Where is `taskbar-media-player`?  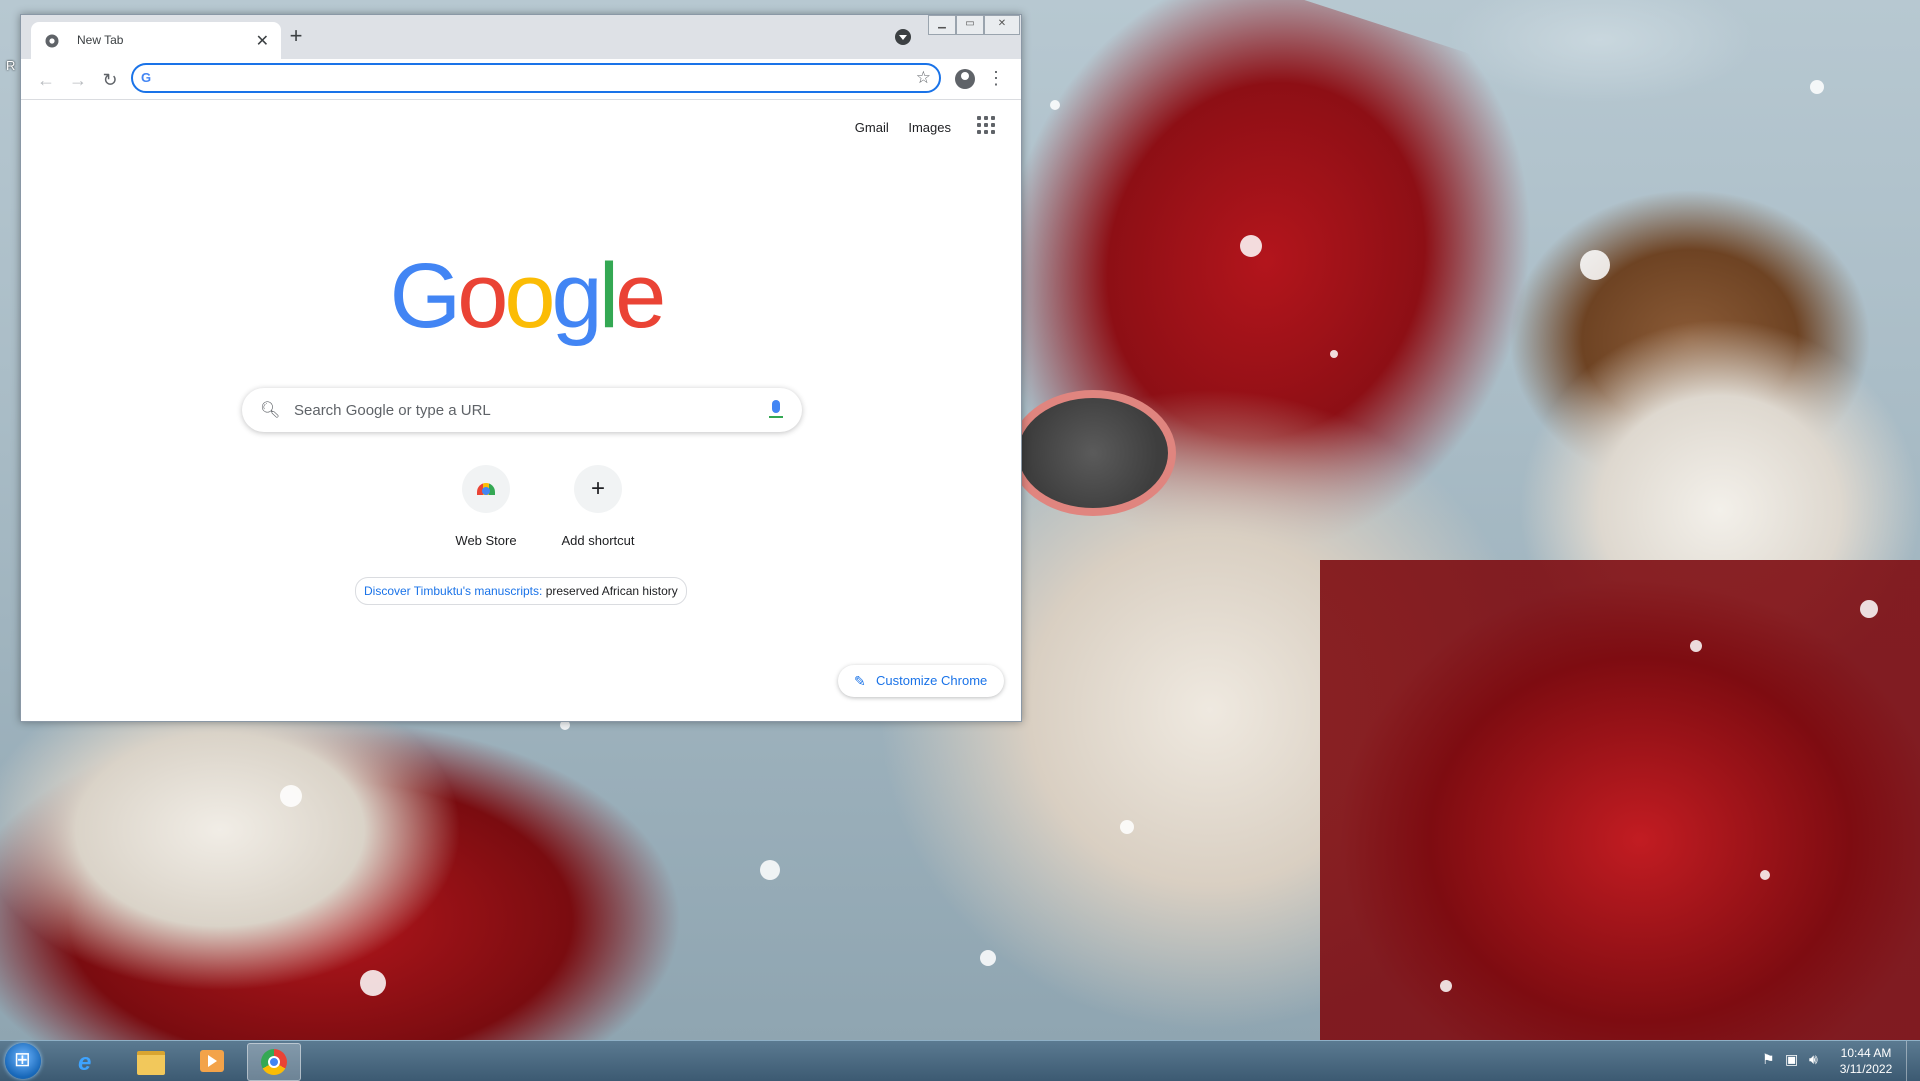 taskbar-media-player is located at coordinates (212, 1061).